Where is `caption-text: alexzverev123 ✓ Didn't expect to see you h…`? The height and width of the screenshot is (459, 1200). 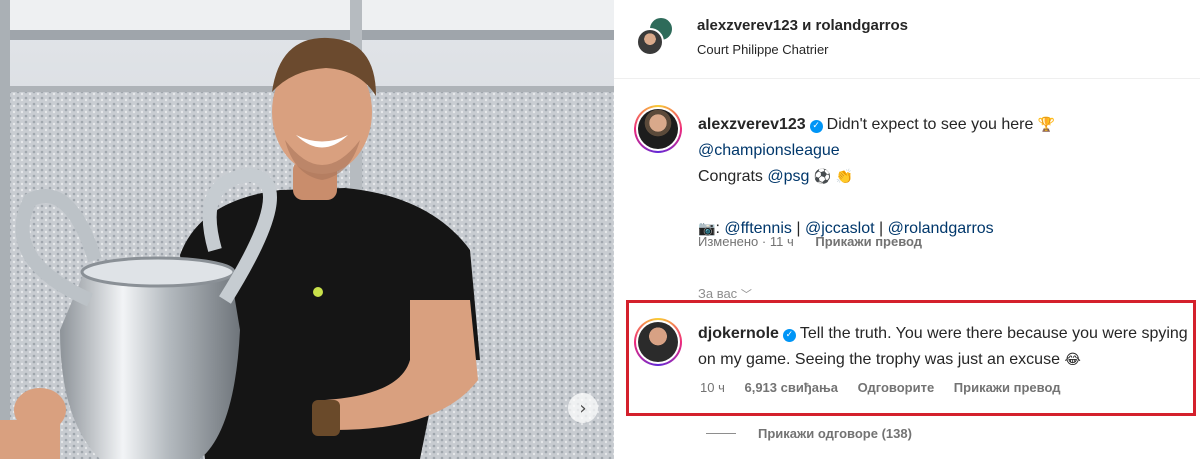
caption-text: alexzverev123 ✓ Didn't expect to see you h… is located at coordinates (938, 177).